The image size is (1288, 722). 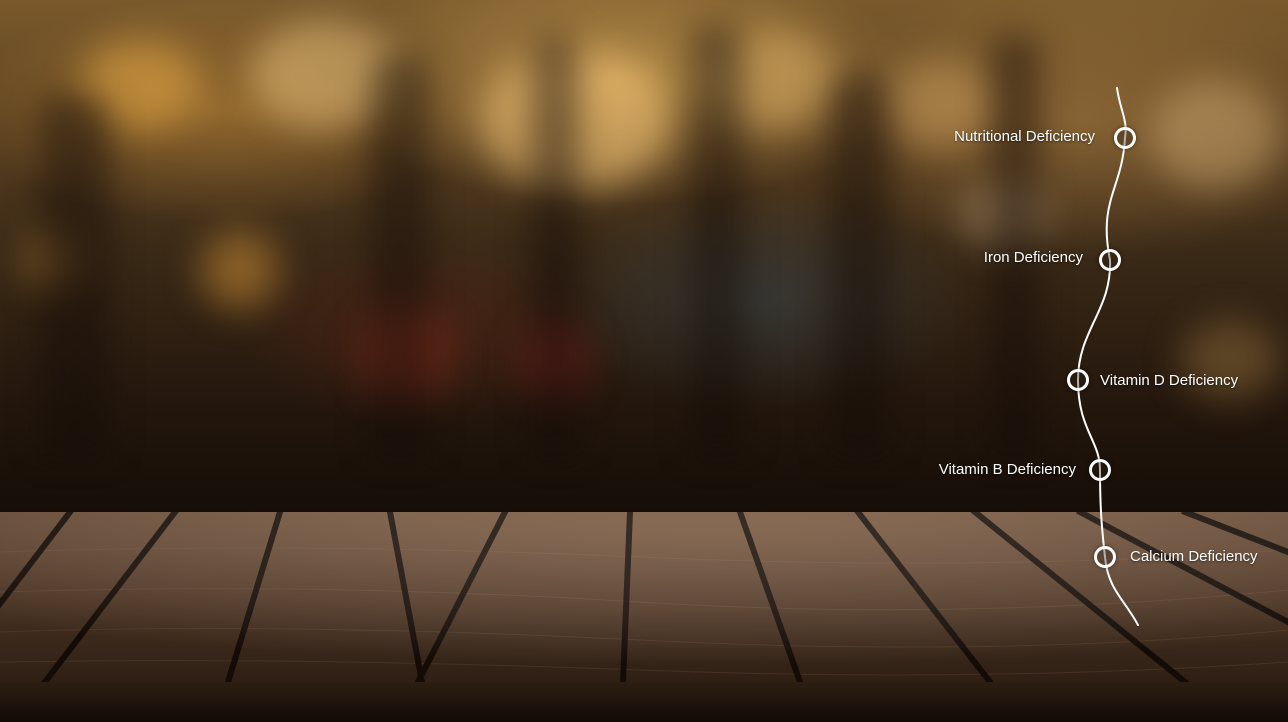 I want to click on iron-deficiency-label: Iron Deficiency, so click(x=1033, y=257).